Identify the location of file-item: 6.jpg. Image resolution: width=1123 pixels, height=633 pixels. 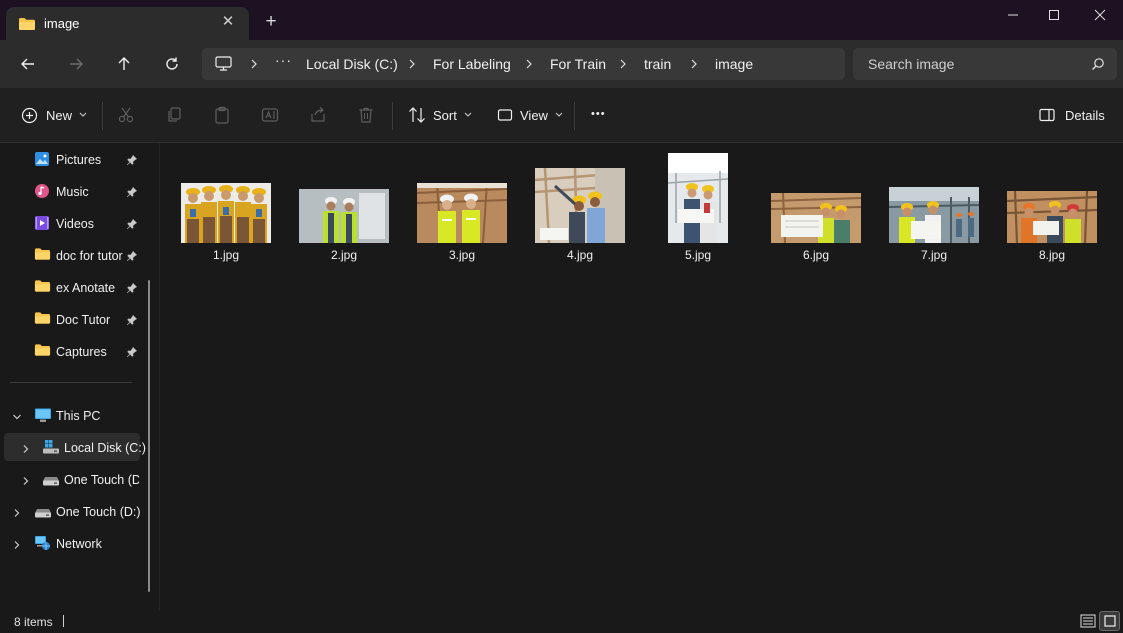
(816, 229).